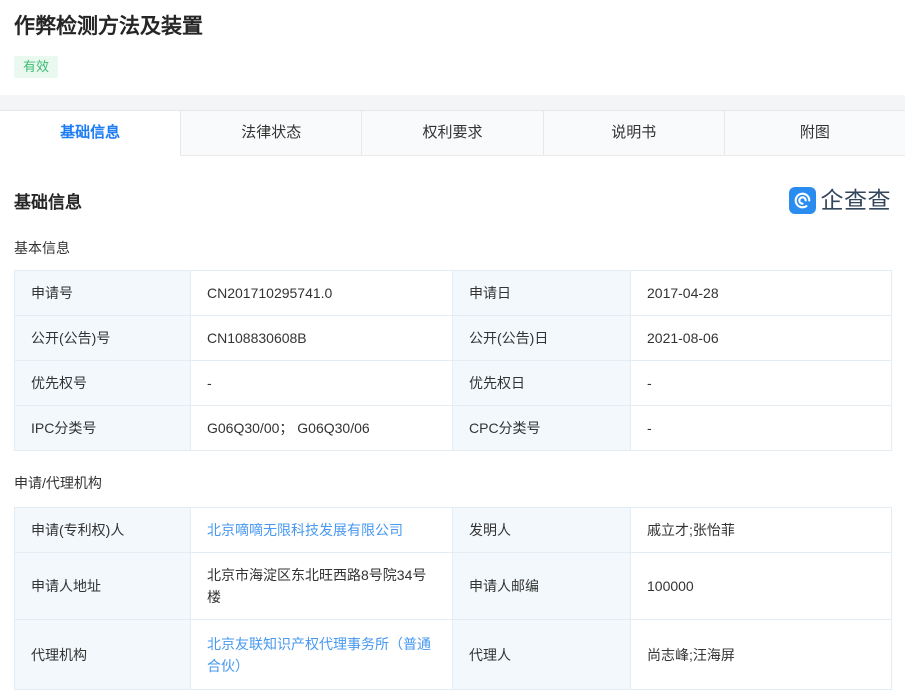 This screenshot has height=690, width=905. Describe the element at coordinates (319, 655) in the screenshot. I see `agency-firm-link: 北京友联知识产权代理事务所（普通合伙）` at that location.